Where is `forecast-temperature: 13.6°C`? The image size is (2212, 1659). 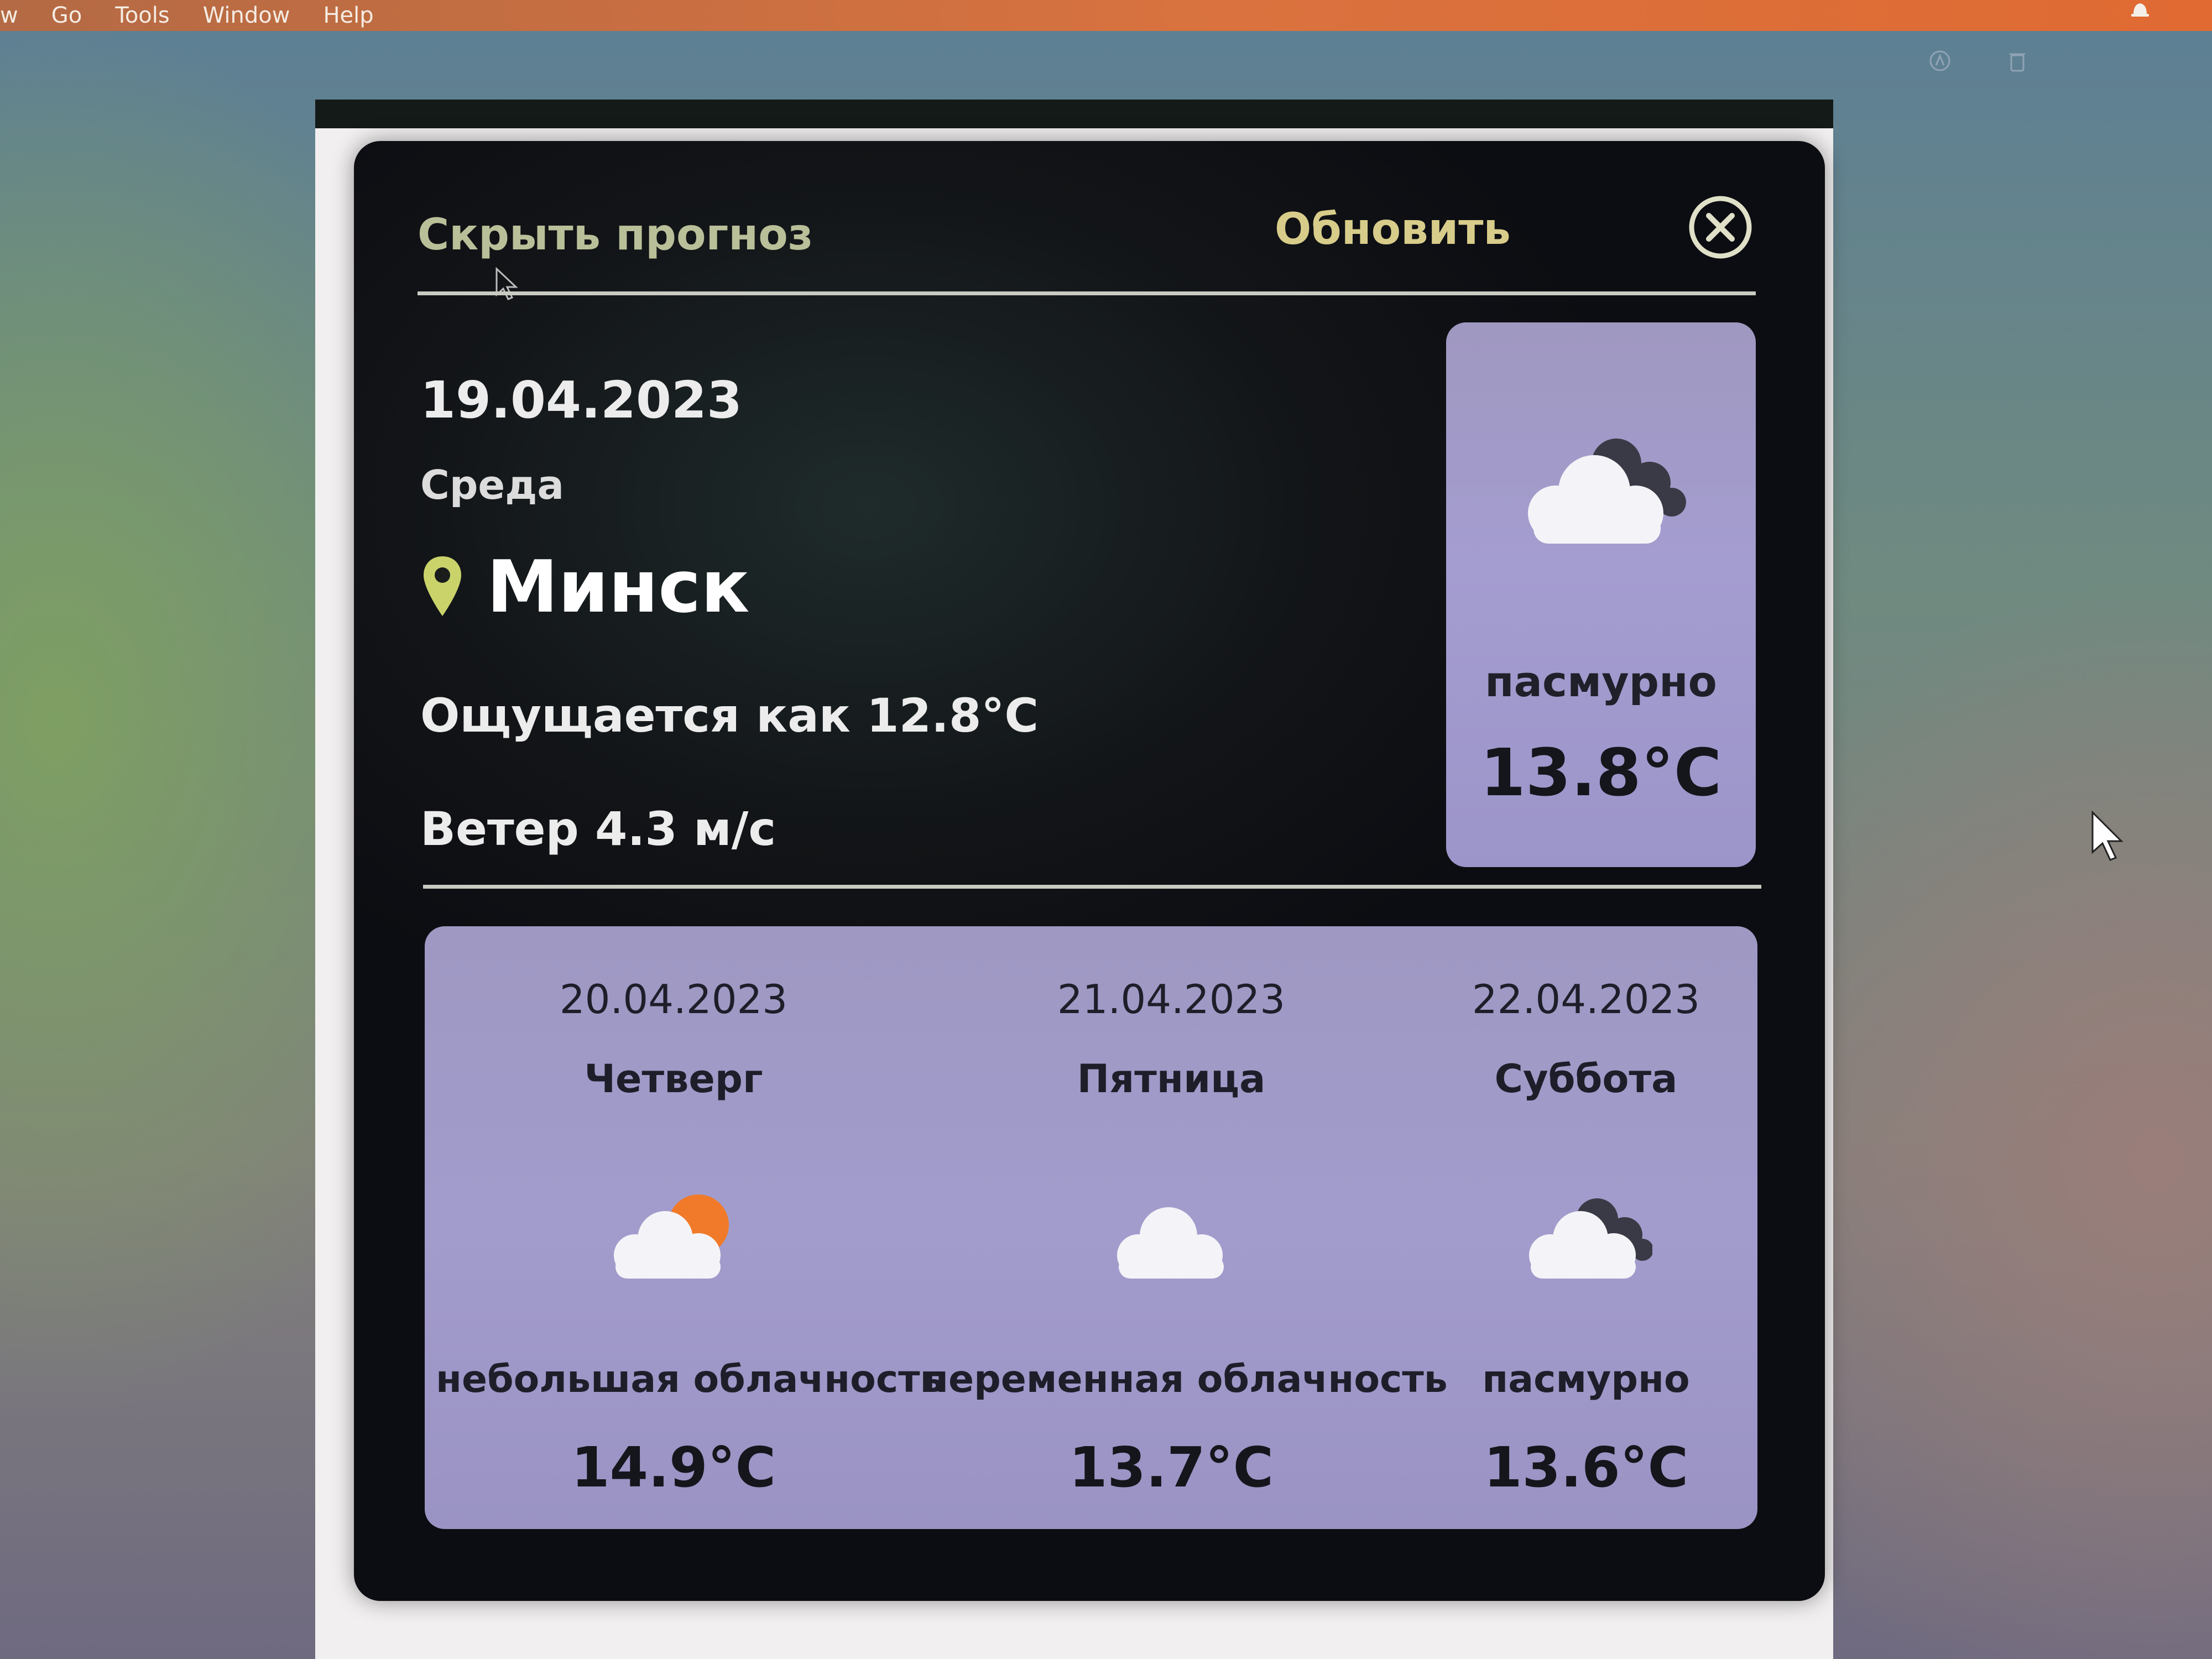 forecast-temperature: 13.6°C is located at coordinates (1586, 1468).